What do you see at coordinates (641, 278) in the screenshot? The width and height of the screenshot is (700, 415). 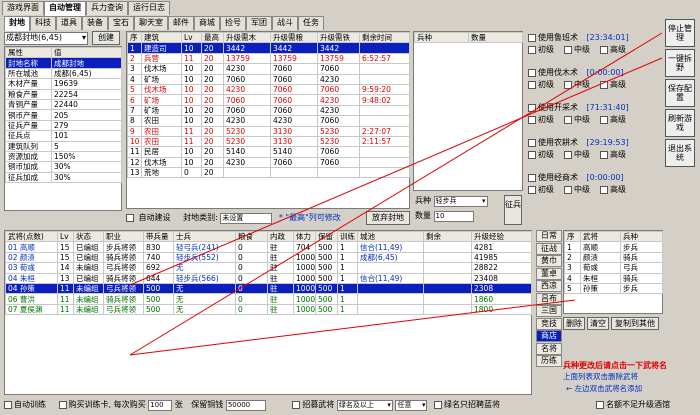 I see `roster-soldier-select: 骑兵` at bounding box center [641, 278].